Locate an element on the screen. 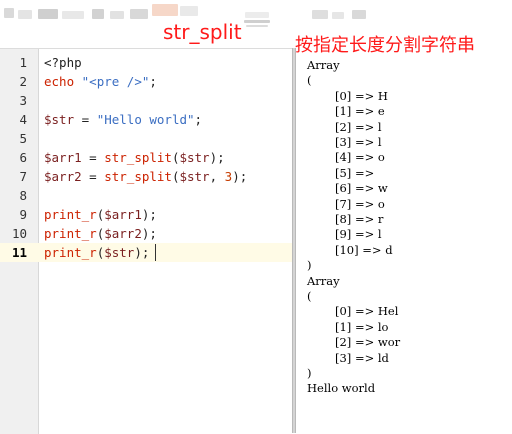 This screenshot has width=512, height=434. code-text: $str = "Hello world"; is located at coordinates (123, 119).